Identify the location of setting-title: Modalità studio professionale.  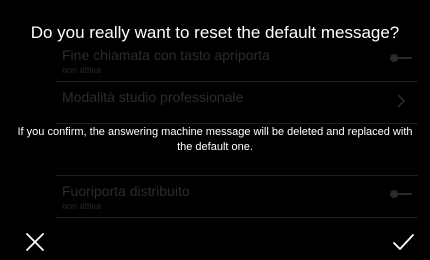
(153, 97).